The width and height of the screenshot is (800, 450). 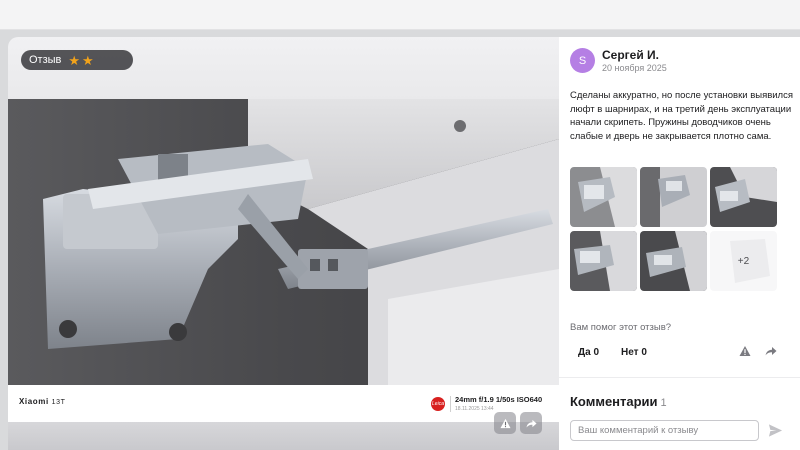 I want to click on share-photo-button, so click(x=531, y=423).